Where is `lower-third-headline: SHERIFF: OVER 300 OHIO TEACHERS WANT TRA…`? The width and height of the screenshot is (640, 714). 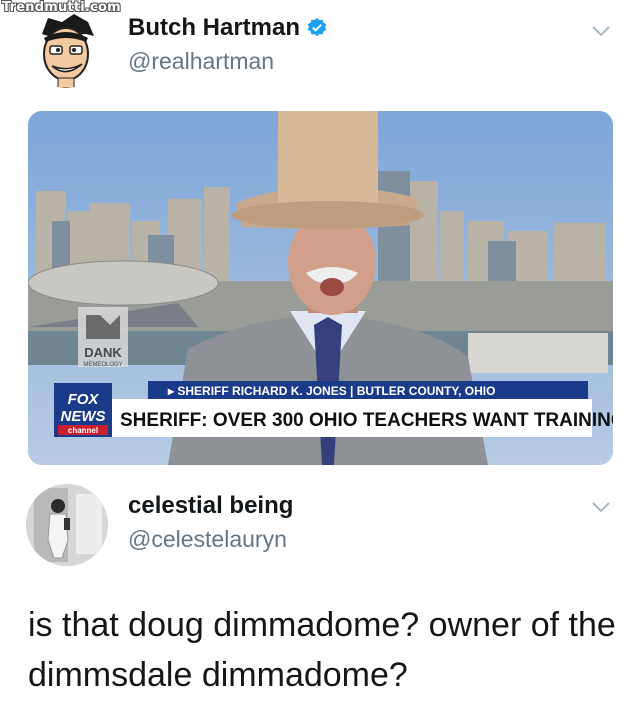 lower-third-headline: SHERIFF: OVER 300 OHIO TEACHERS WANT TRA… is located at coordinates (366, 420).